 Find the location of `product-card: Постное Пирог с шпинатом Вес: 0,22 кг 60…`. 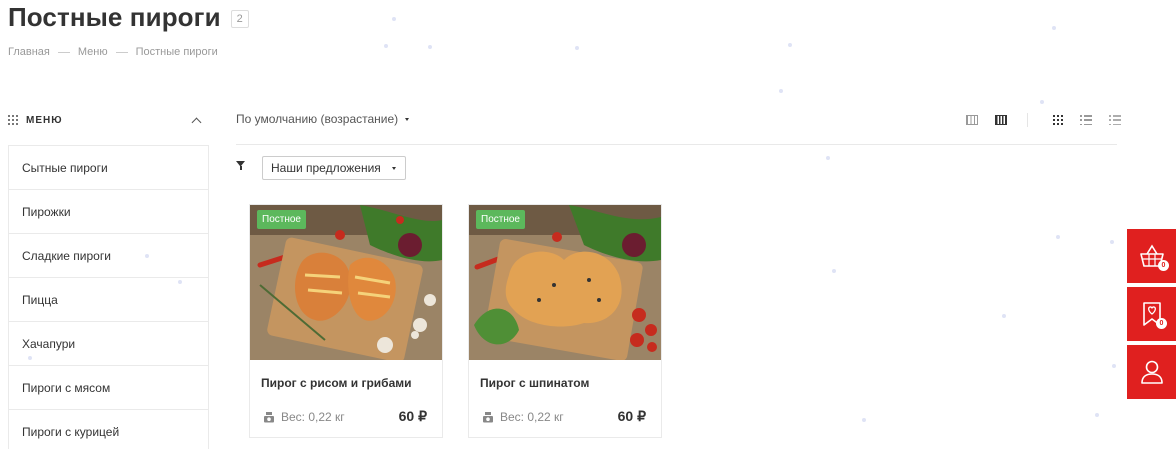

product-card: Постное Пирог с шпинатом Вес: 0,22 кг 60… is located at coordinates (565, 321).